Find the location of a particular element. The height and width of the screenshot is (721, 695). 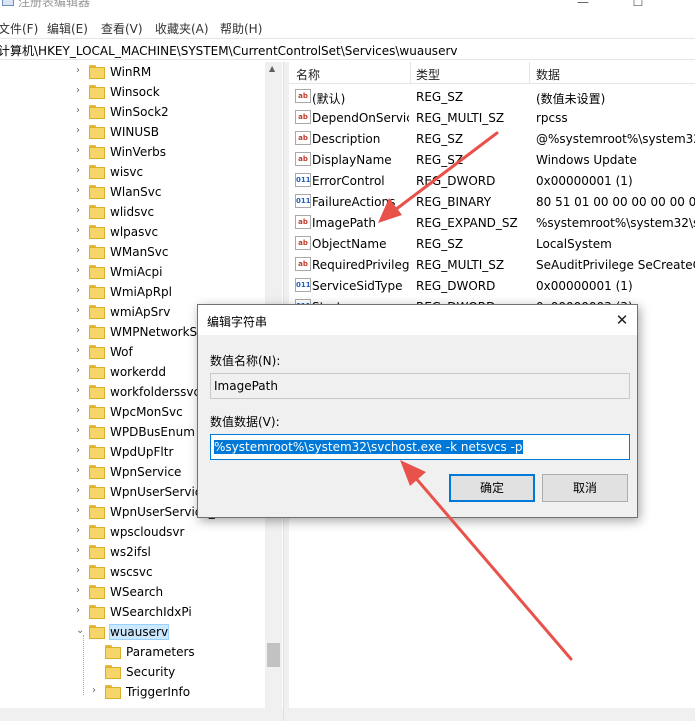

value-data: @%systemroot%\system32\wuaueng.dll is located at coordinates (615, 139).